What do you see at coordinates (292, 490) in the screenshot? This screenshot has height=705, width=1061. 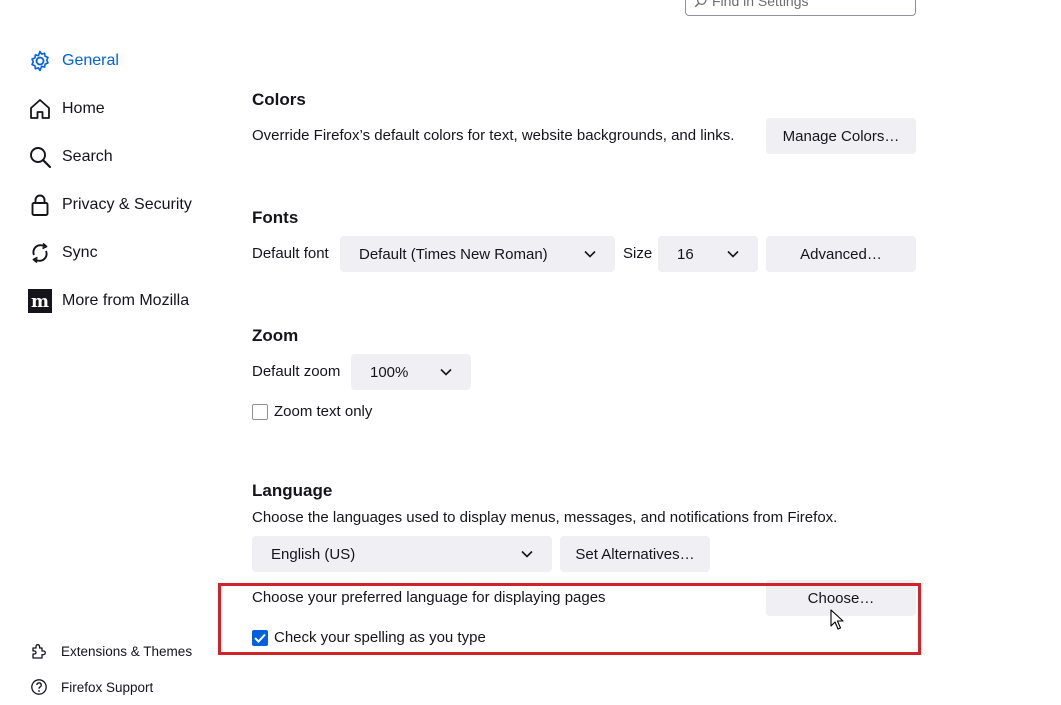 I see `language-heading: Language` at bounding box center [292, 490].